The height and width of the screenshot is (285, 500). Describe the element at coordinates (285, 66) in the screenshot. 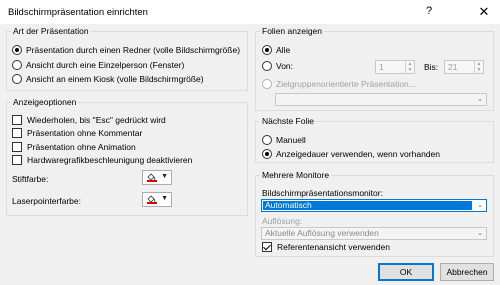

I see `radio-label: Von:` at that location.